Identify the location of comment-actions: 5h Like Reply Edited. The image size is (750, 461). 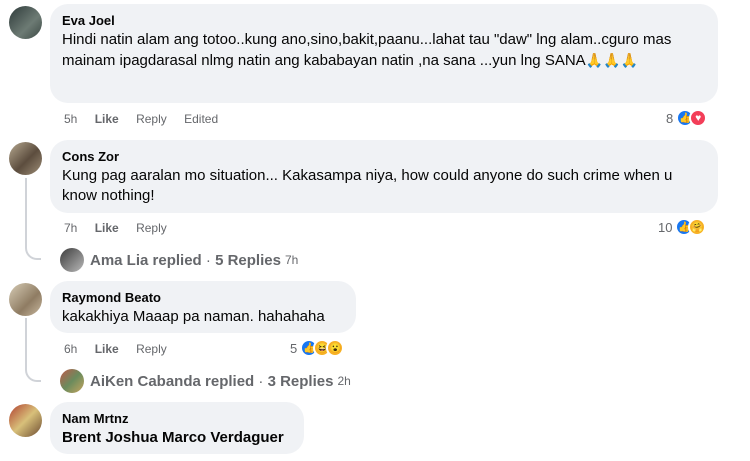
(148, 119).